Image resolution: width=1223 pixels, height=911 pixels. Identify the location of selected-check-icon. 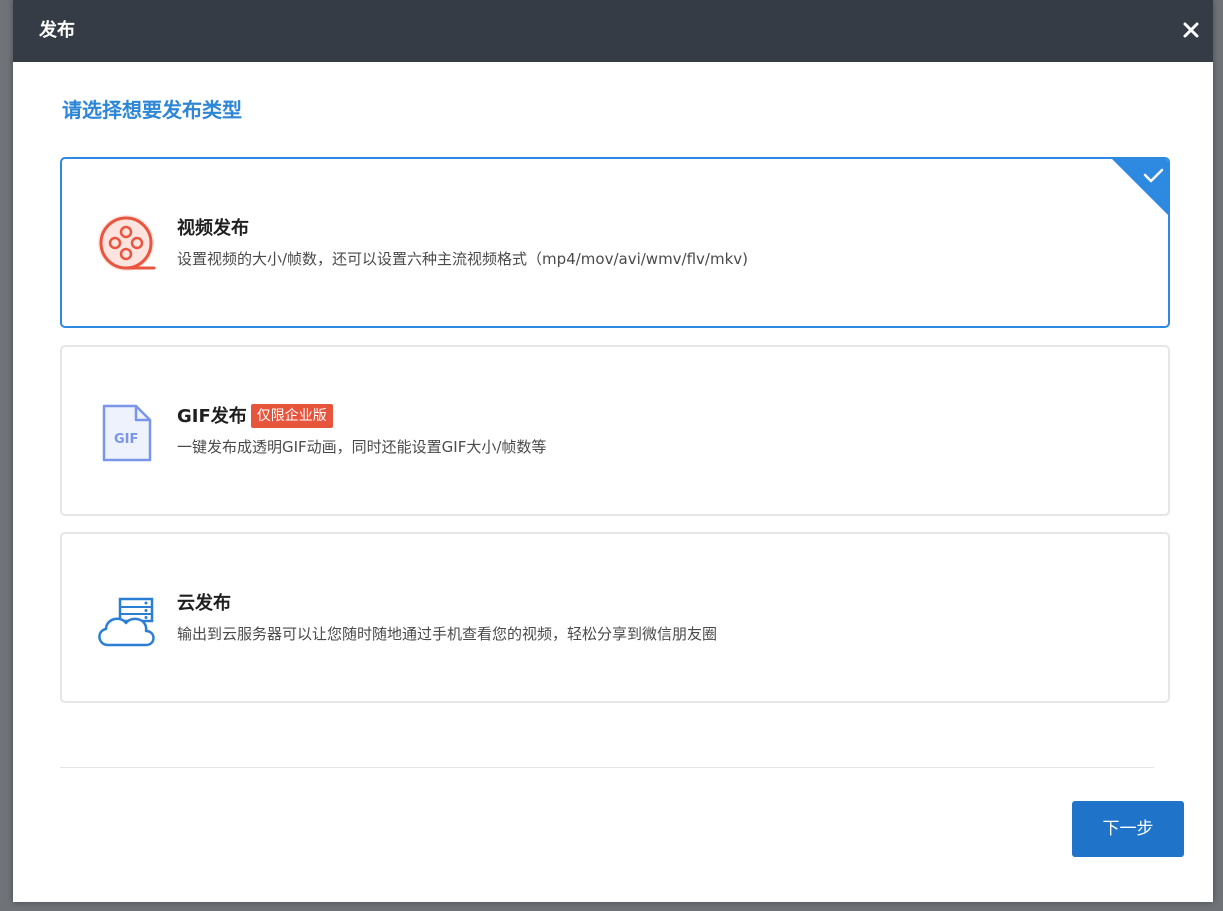
(1140, 187).